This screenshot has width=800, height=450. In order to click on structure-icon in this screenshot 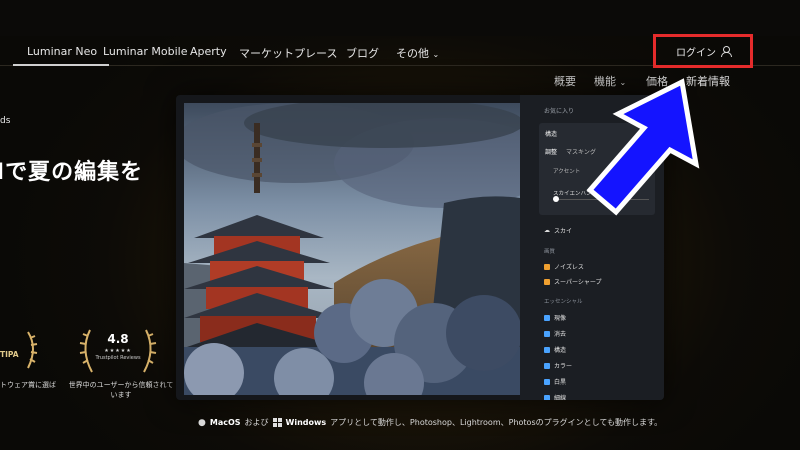, I will do `click(547, 349)`.